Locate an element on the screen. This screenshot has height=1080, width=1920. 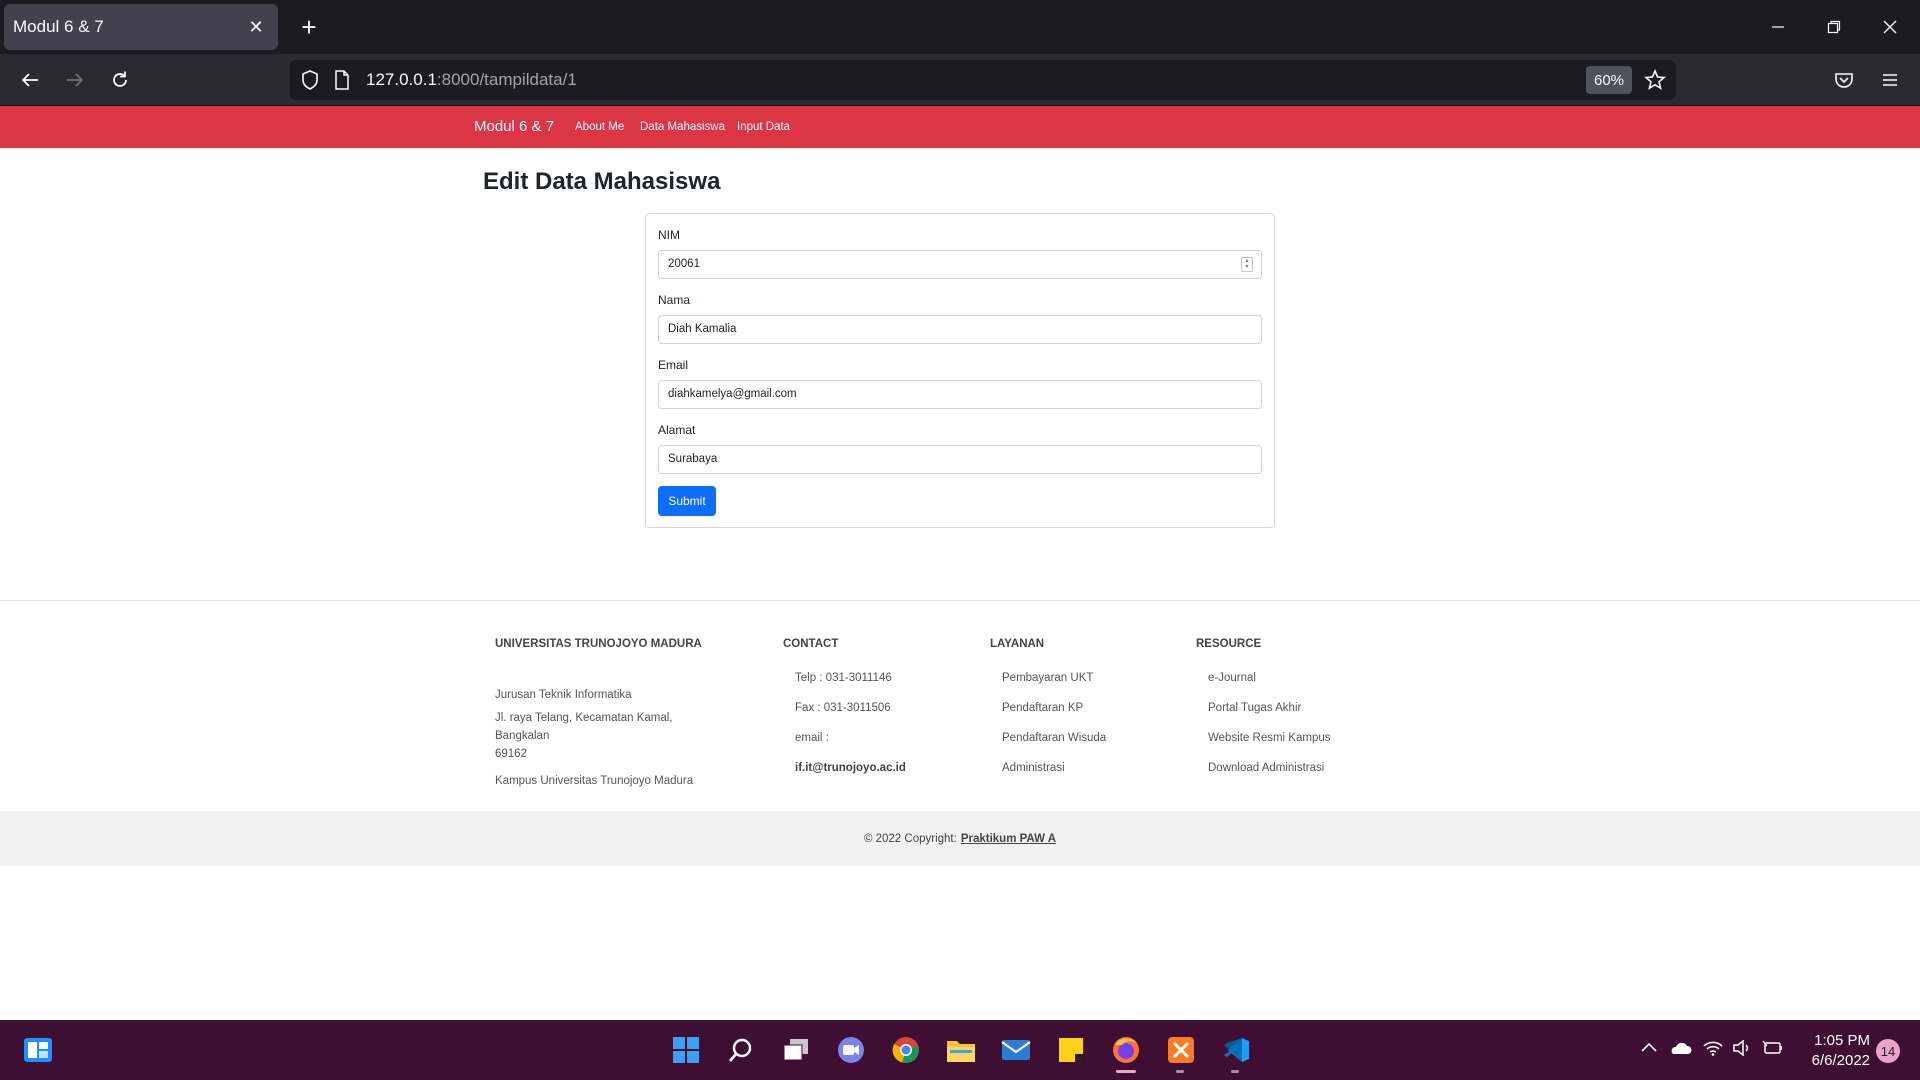
page-title: Edit Data Mahasiswa is located at coordinates (602, 181).